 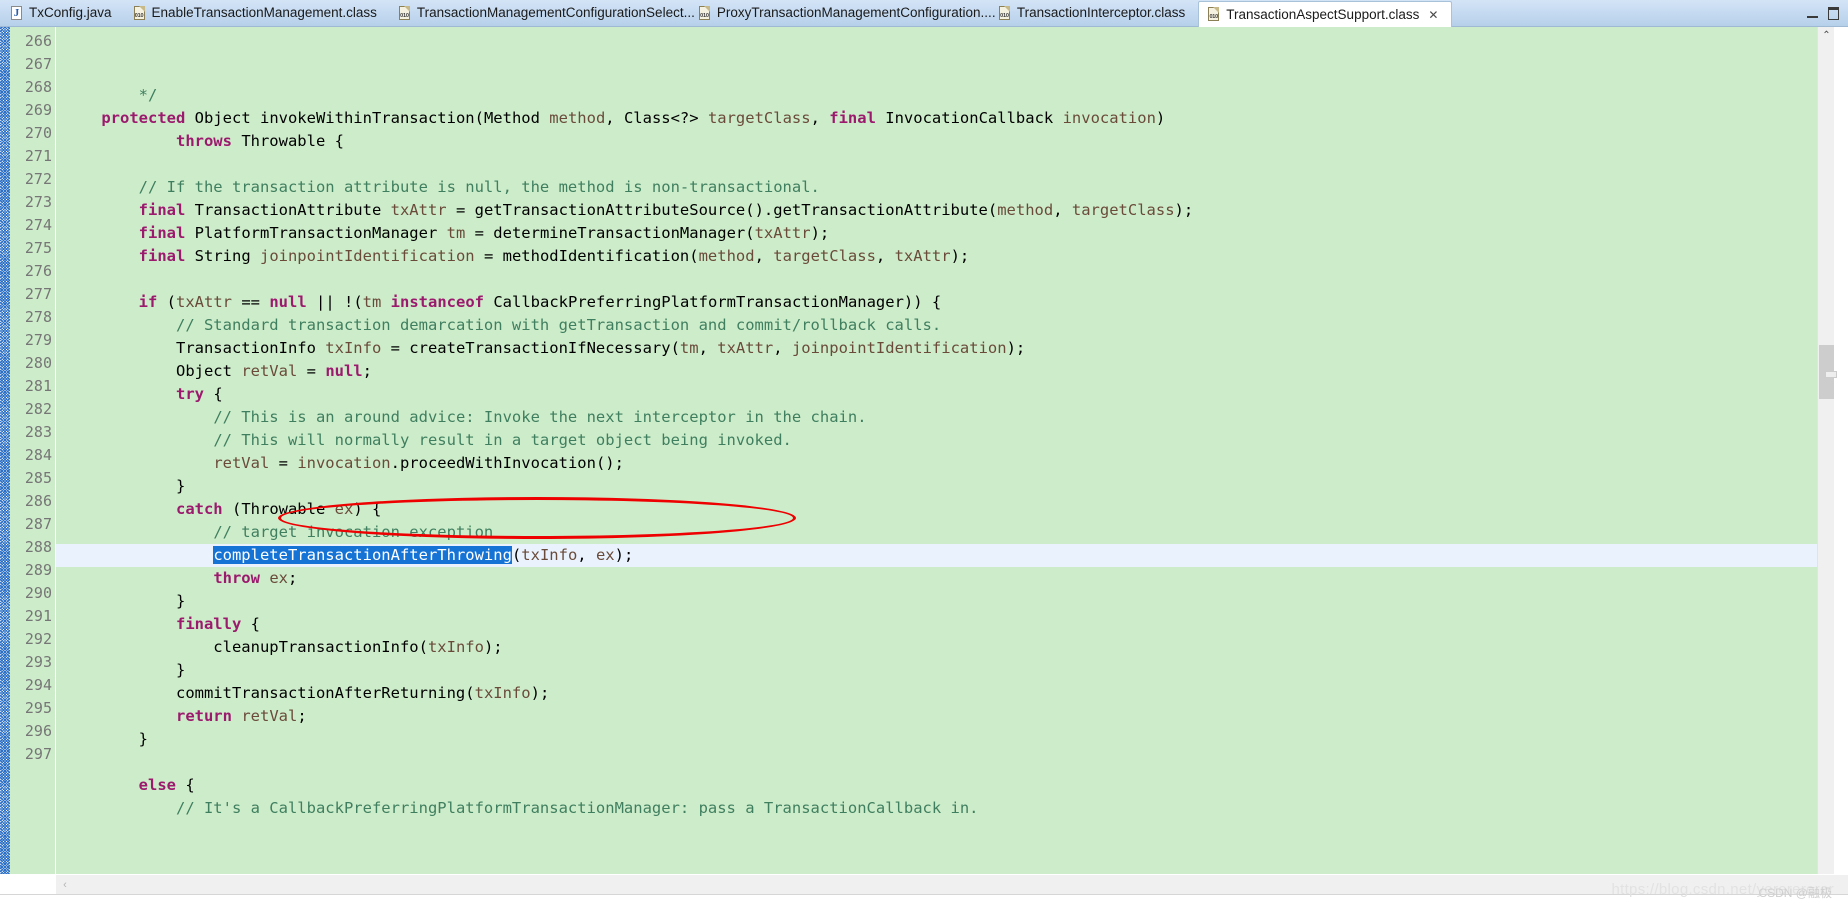 I want to click on code-token: null, so click(x=344, y=371).